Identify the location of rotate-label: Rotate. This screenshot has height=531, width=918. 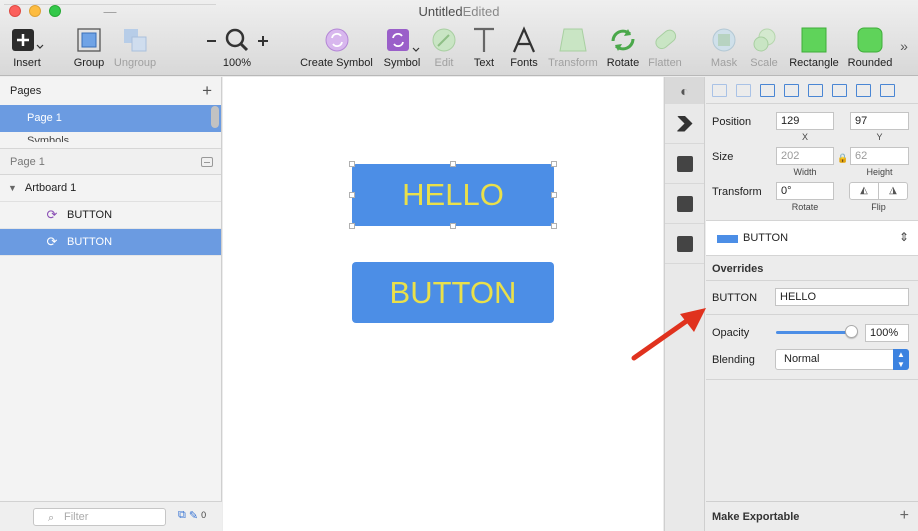
(623, 63).